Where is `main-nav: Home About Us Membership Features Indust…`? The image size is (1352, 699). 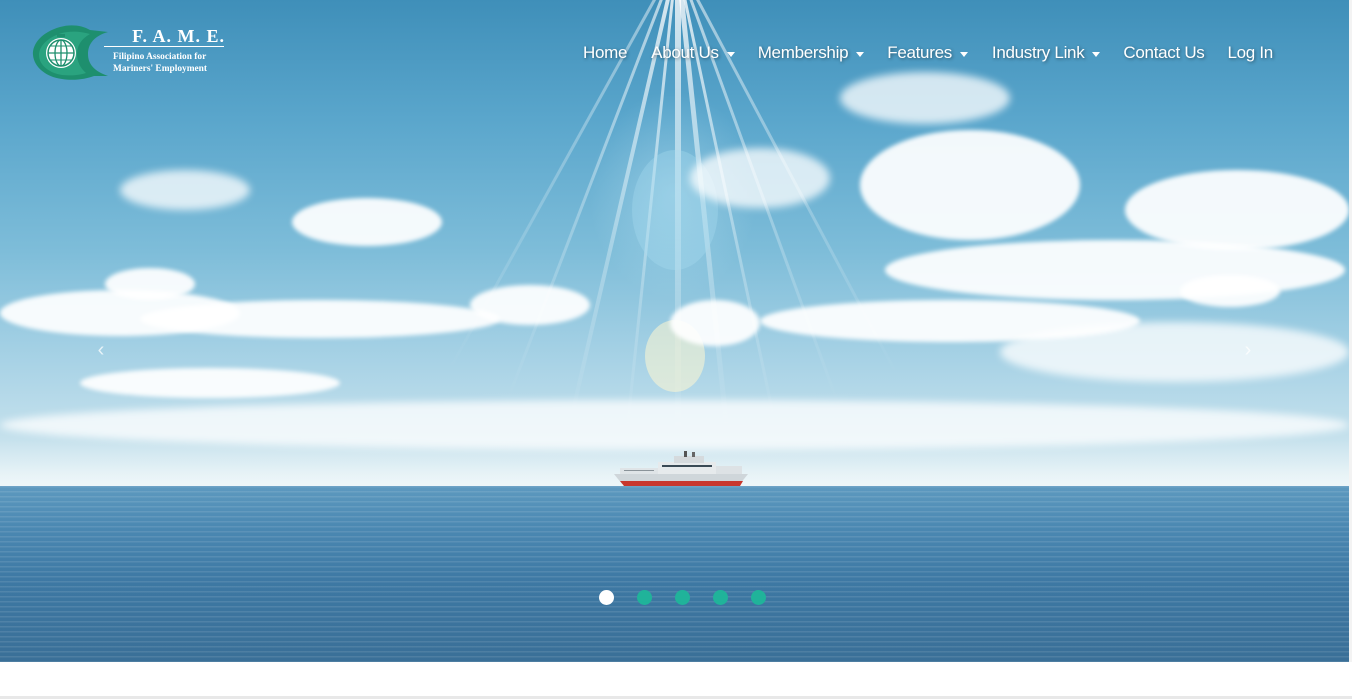 main-nav: Home About Us Membership Features Indust… is located at coordinates (928, 53).